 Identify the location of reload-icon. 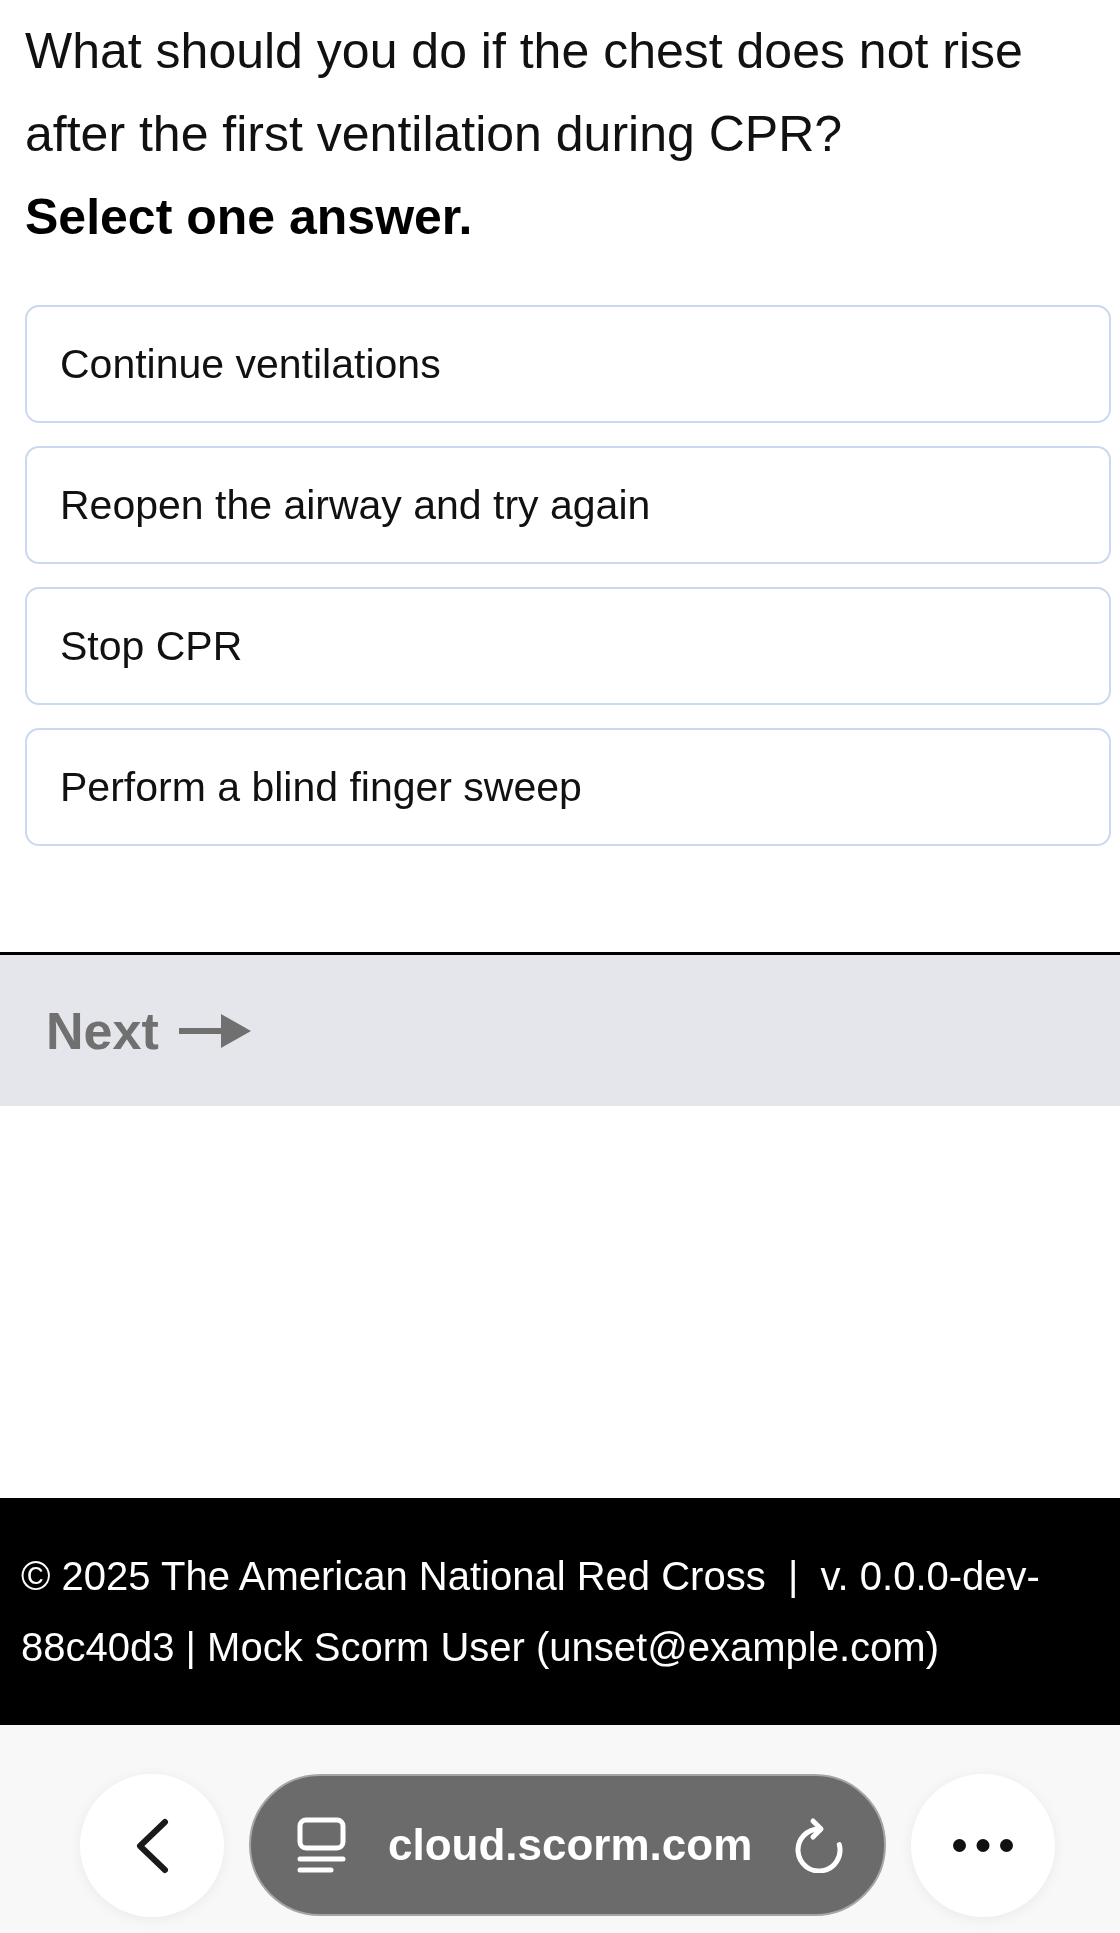
(819, 1845).